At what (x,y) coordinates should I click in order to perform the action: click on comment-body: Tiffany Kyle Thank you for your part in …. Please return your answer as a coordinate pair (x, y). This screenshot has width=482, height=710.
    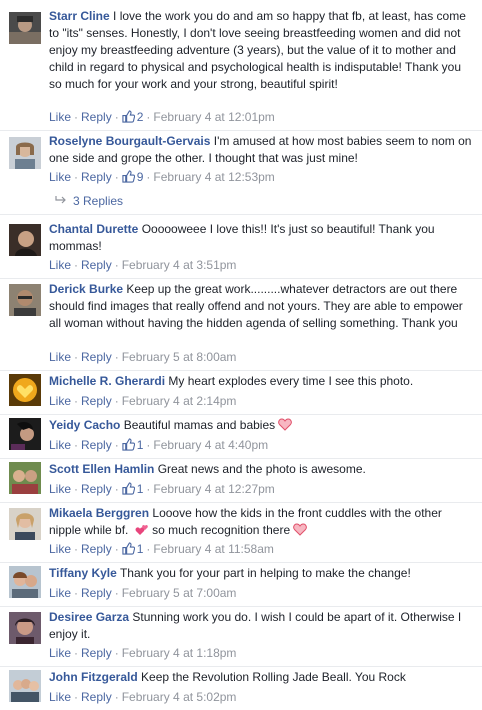
    Looking at the image, I should click on (262, 573).